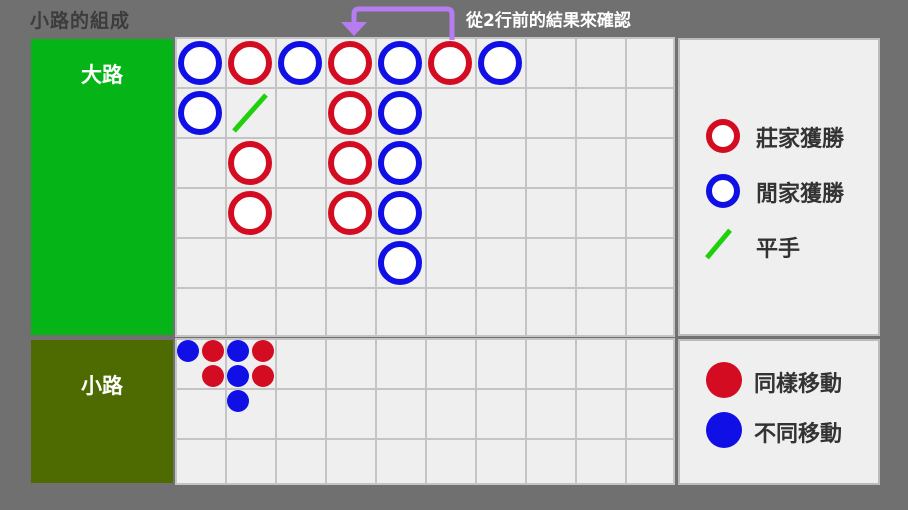  What do you see at coordinates (102, 386) in the screenshot?
I see `small-road-label: 小路` at bounding box center [102, 386].